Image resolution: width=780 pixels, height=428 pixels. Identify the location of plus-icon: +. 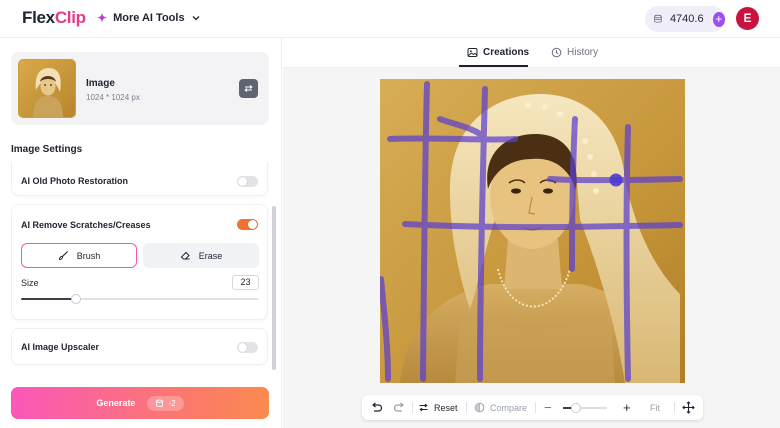
(627, 407).